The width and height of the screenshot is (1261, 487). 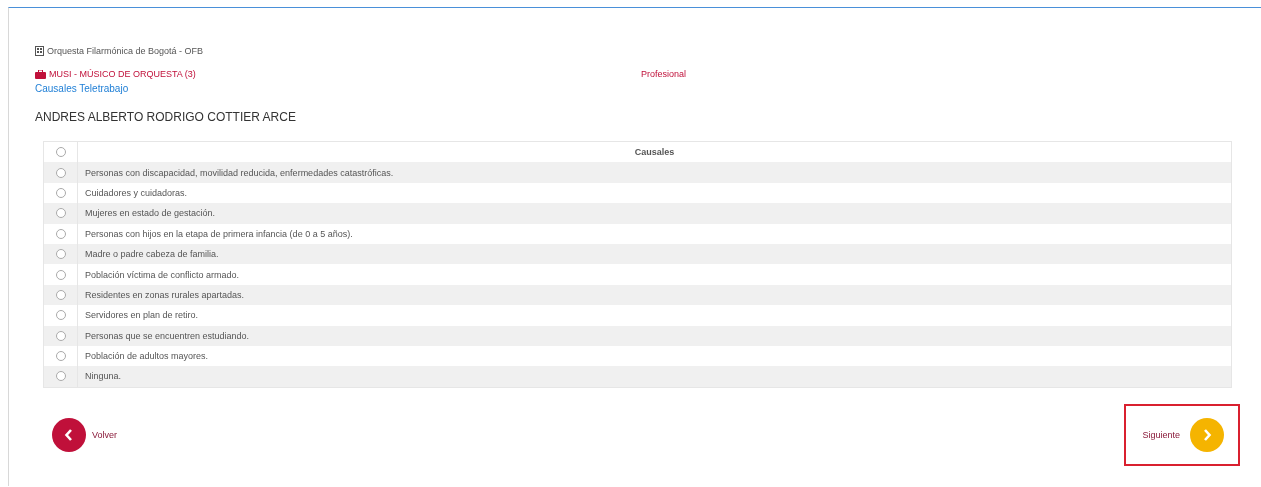 What do you see at coordinates (1161, 434) in the screenshot?
I see `next-label: Siguiente` at bounding box center [1161, 434].